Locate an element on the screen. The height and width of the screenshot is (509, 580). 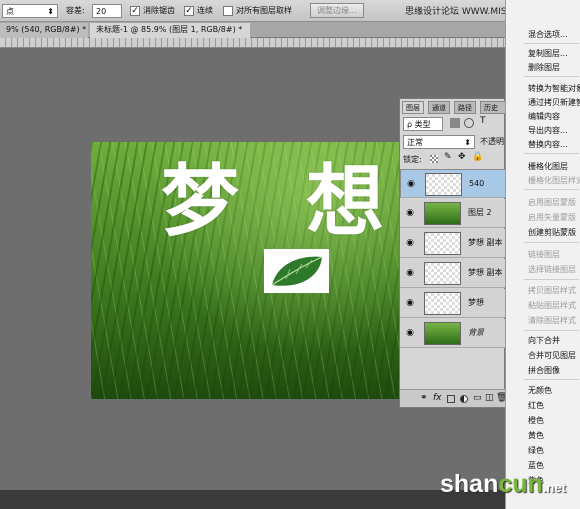
layer-name: 图层 2 is located at coordinates (480, 212).